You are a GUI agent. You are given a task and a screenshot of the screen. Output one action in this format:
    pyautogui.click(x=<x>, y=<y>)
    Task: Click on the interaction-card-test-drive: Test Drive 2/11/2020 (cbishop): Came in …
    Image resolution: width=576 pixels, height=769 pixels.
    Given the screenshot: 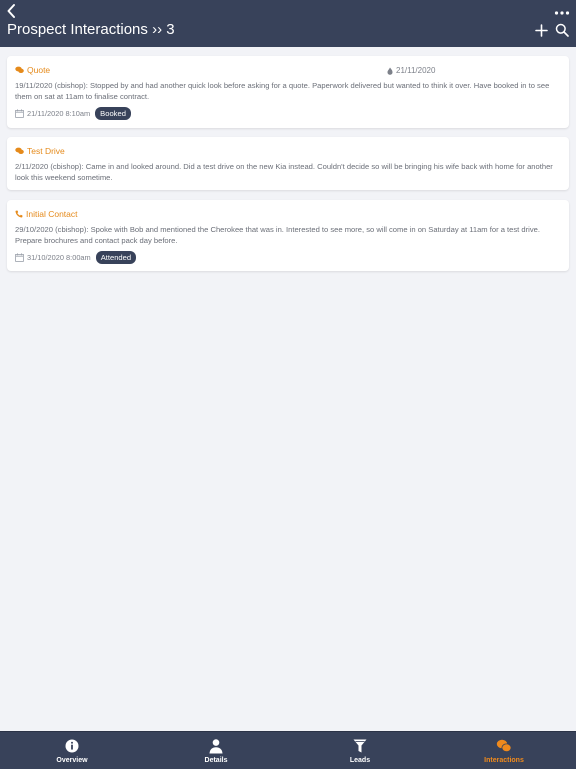 What is the action you would take?
    pyautogui.click(x=288, y=163)
    